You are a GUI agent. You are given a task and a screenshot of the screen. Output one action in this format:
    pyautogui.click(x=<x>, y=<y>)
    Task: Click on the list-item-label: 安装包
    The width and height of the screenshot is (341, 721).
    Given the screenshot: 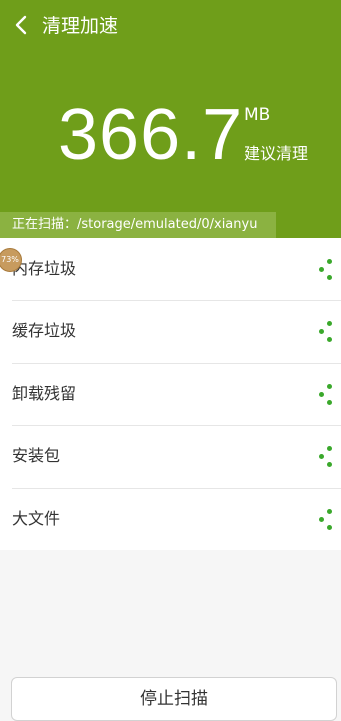 What is the action you would take?
    pyautogui.click(x=36, y=456)
    